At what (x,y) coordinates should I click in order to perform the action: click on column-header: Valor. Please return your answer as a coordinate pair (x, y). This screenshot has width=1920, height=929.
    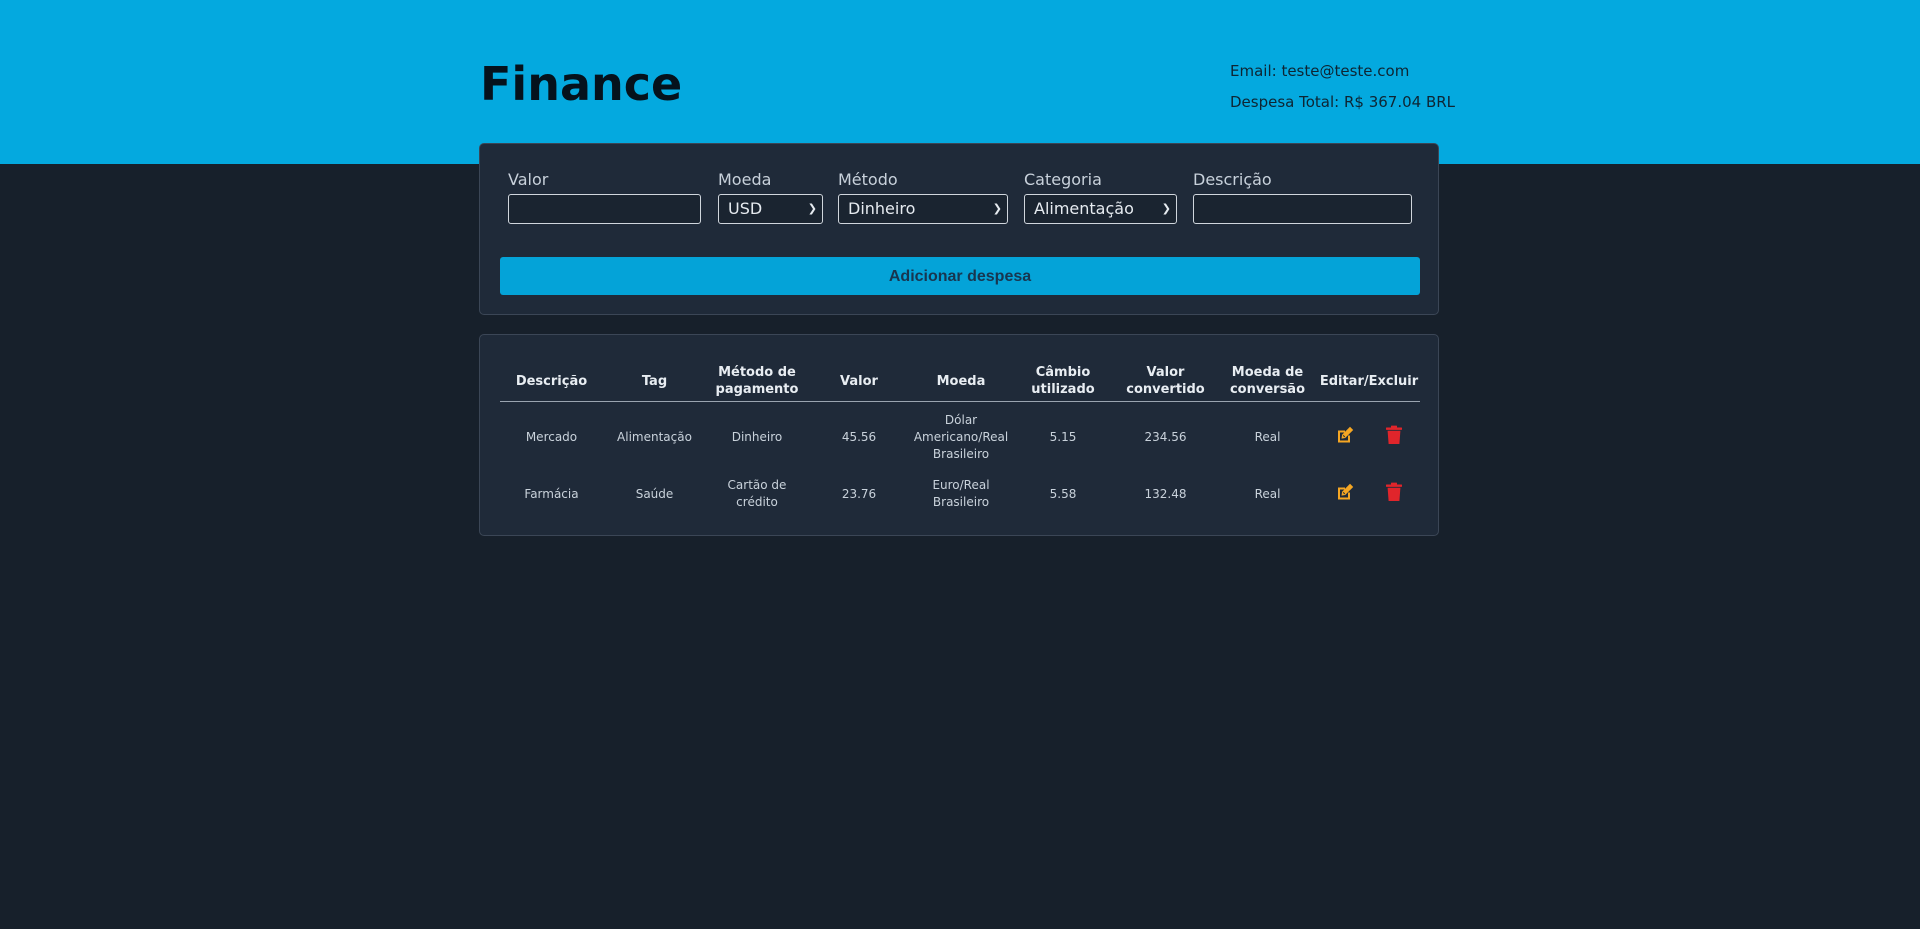
    Looking at the image, I should click on (859, 381).